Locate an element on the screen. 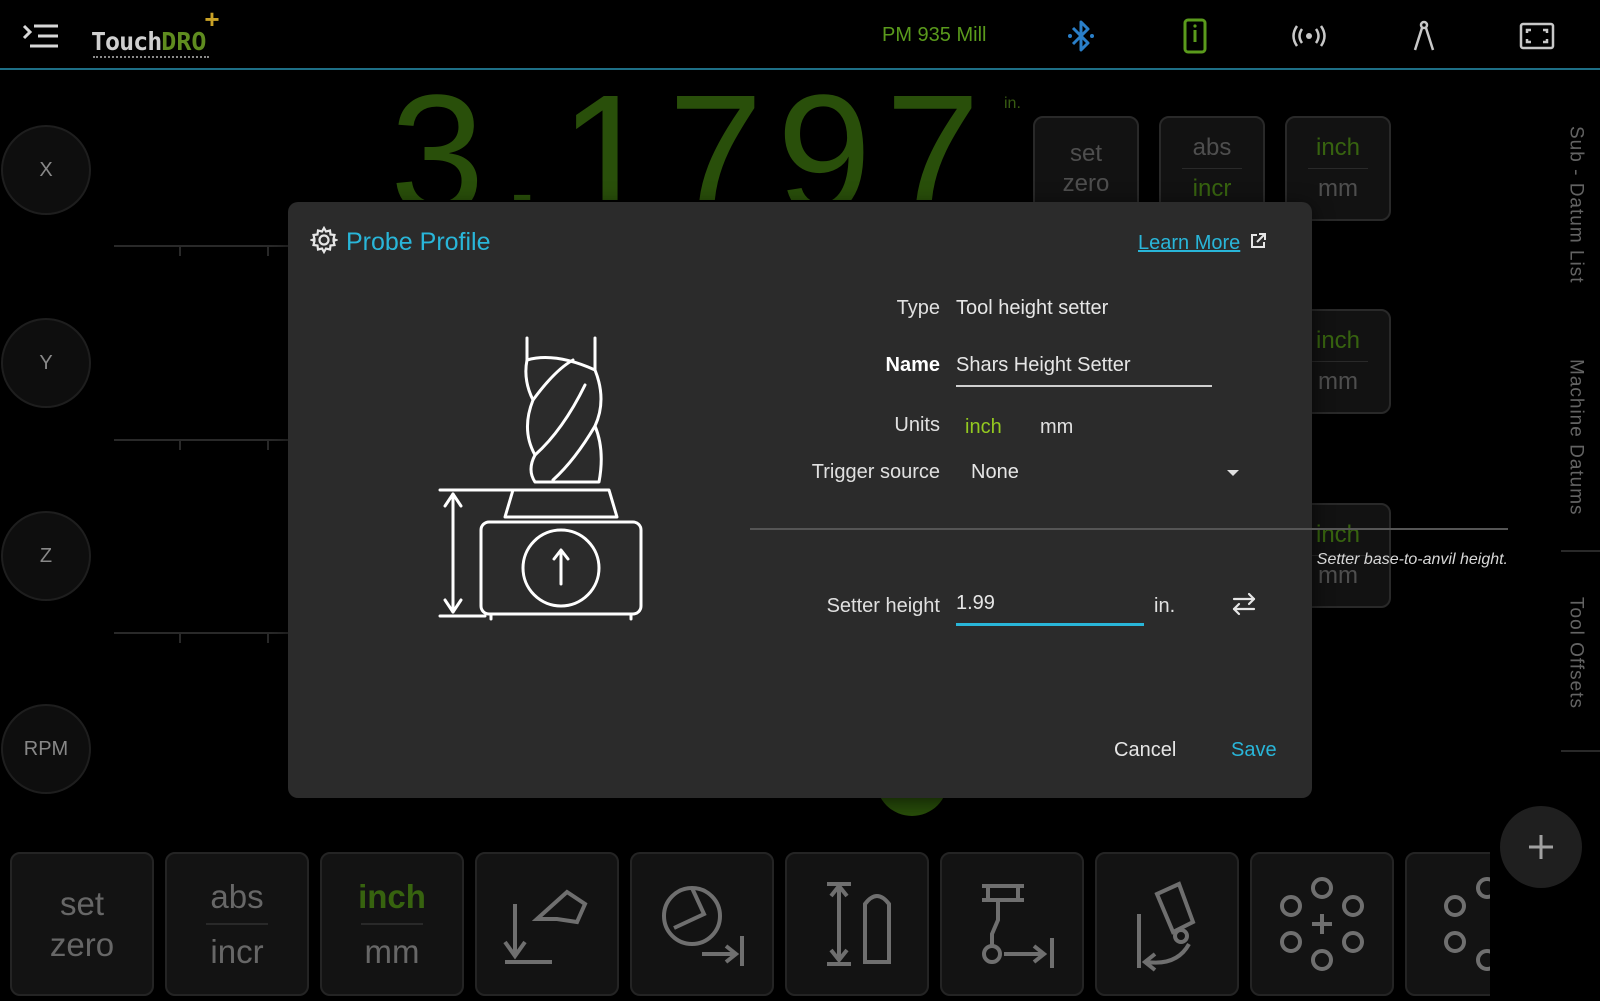  type-value: Tool height setter is located at coordinates (1032, 308).